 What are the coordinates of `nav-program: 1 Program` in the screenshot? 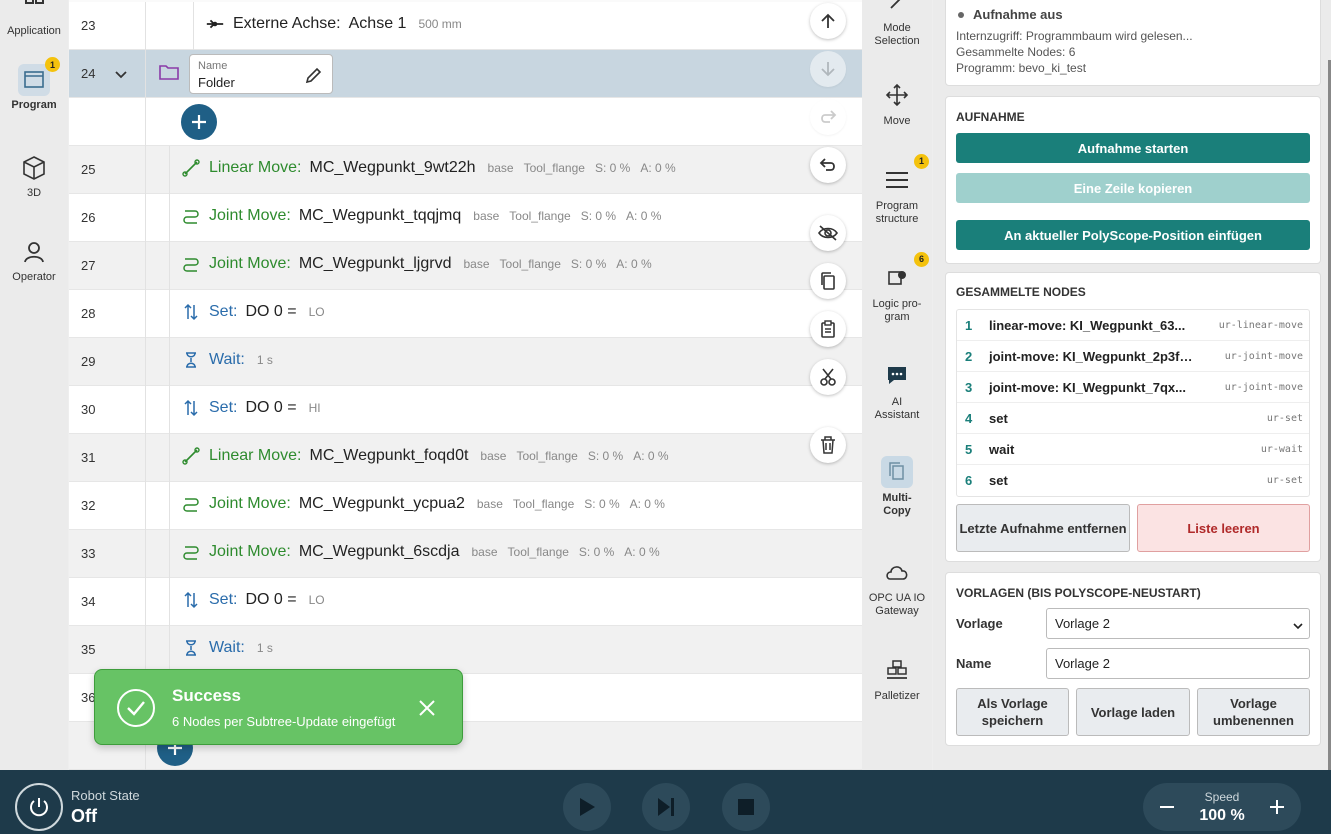 It's located at (34, 84).